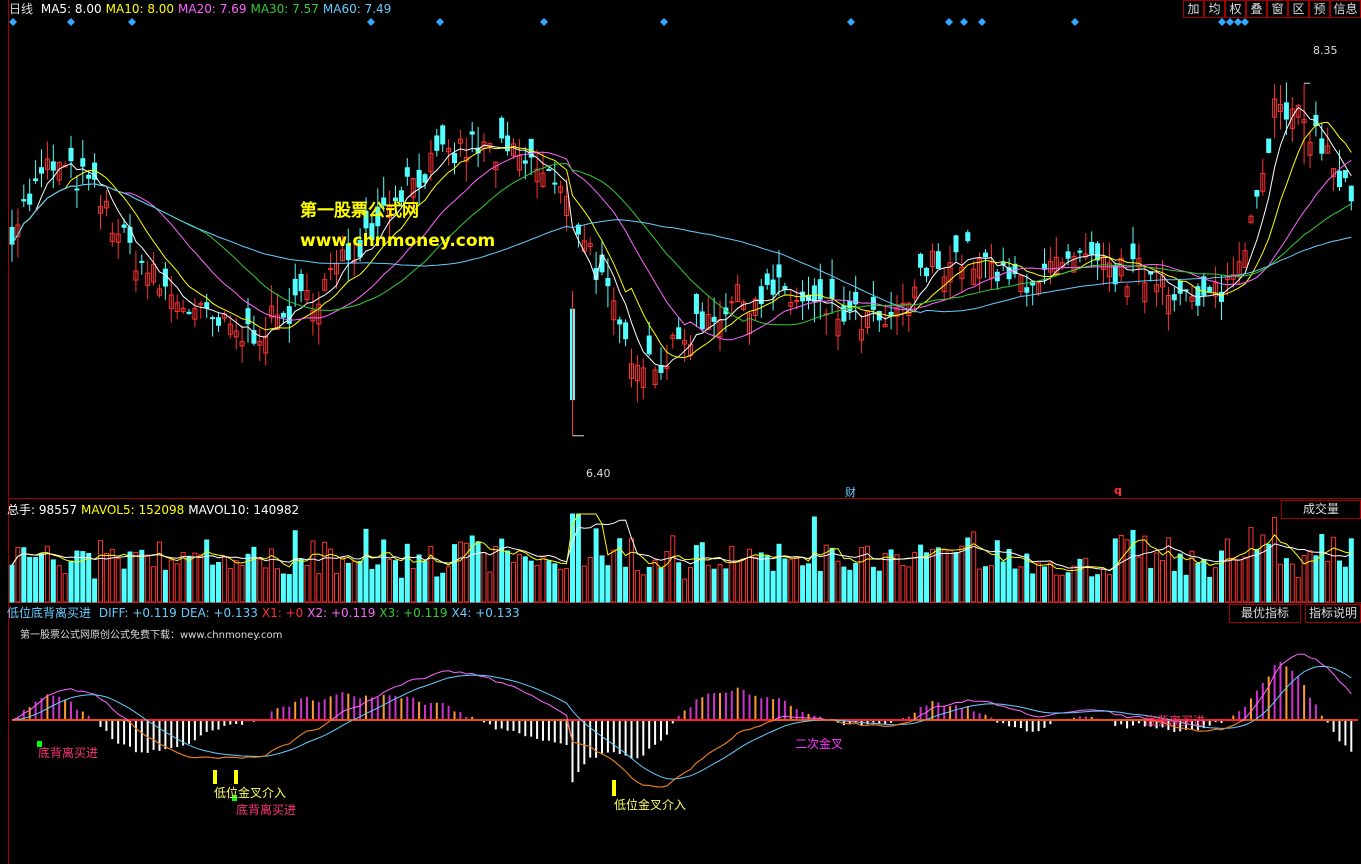  I want to click on toolbar-button-3: 叠, so click(1256, 9).